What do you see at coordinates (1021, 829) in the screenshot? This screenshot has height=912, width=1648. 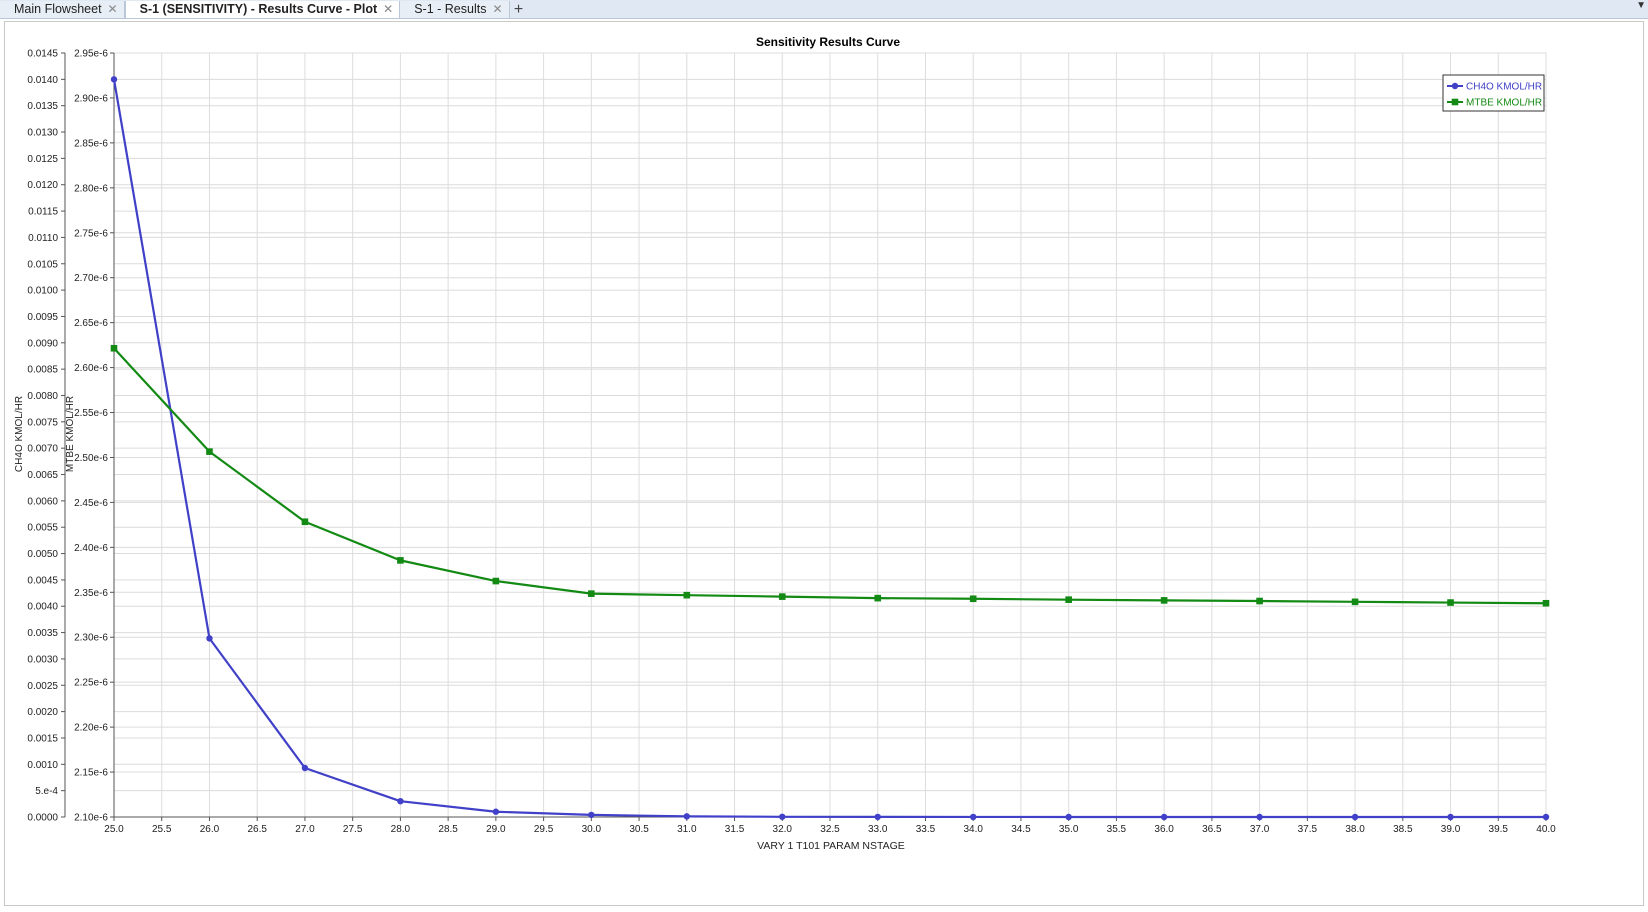 I see `x-tick-label: 34.5` at bounding box center [1021, 829].